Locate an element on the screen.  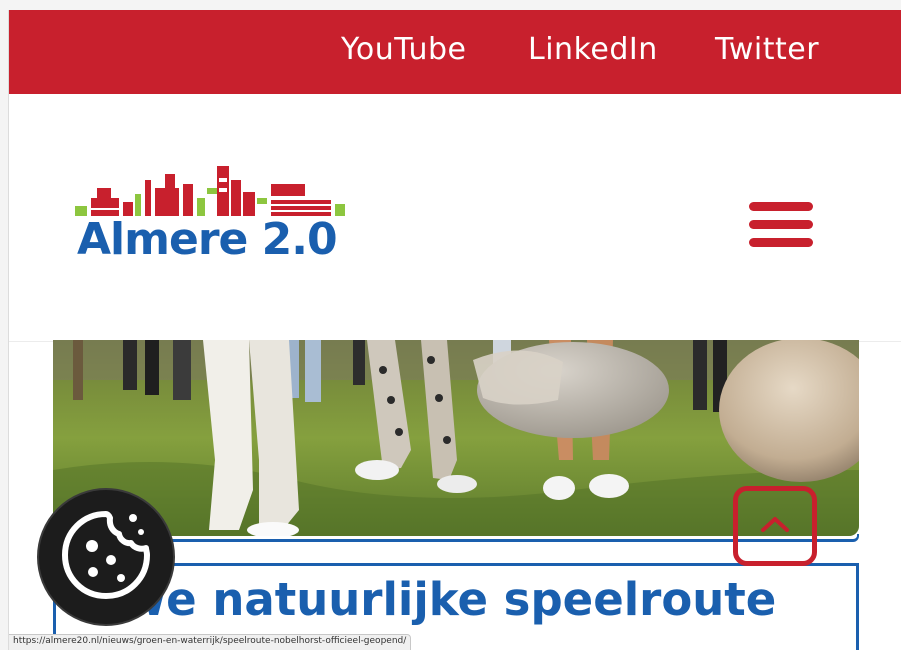
hamburger-menu-icon is located at coordinates (781, 206).